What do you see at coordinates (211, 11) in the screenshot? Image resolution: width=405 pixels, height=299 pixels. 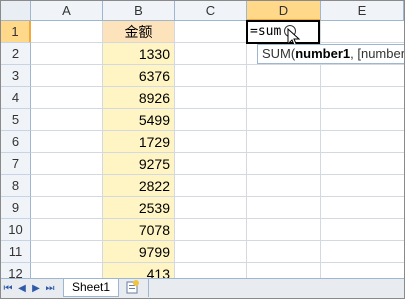 I see `column-header-c: C` at bounding box center [211, 11].